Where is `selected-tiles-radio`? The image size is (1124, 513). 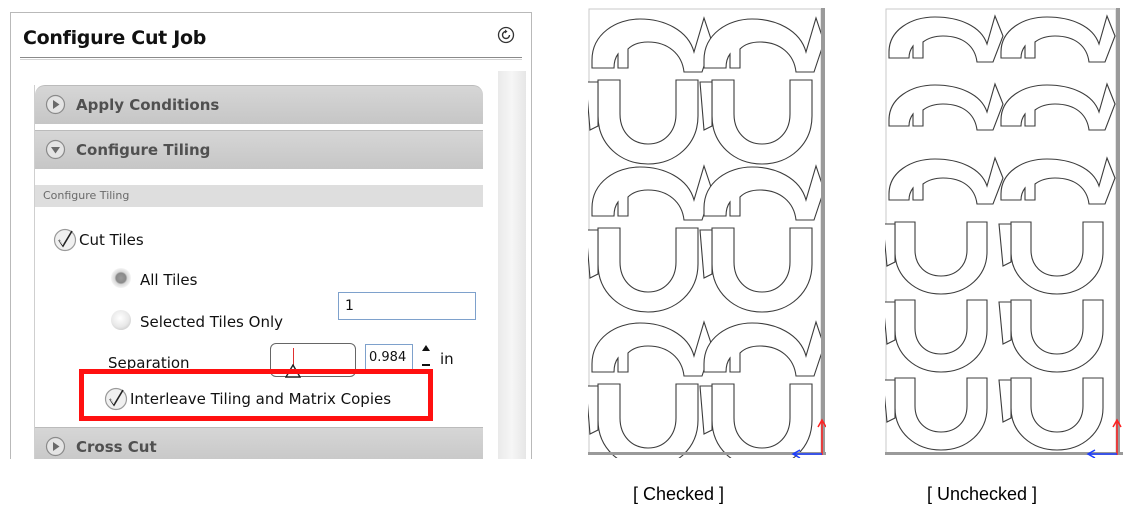 selected-tiles-radio is located at coordinates (121, 320).